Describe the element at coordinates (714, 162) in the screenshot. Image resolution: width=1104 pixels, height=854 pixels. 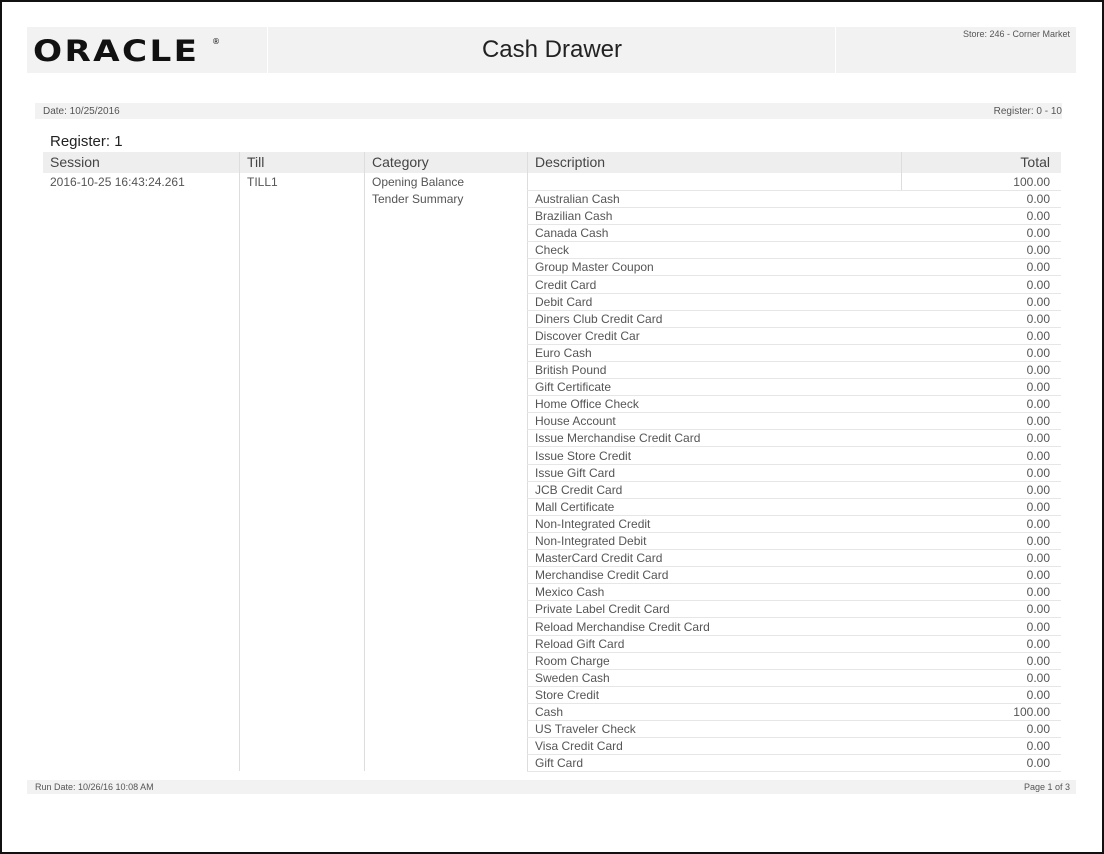
I see `column-header-description: Description` at that location.